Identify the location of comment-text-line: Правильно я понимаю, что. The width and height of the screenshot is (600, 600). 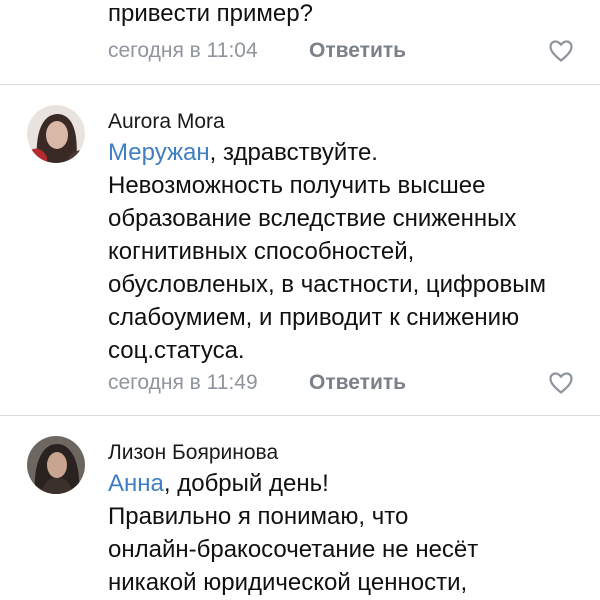
(258, 516).